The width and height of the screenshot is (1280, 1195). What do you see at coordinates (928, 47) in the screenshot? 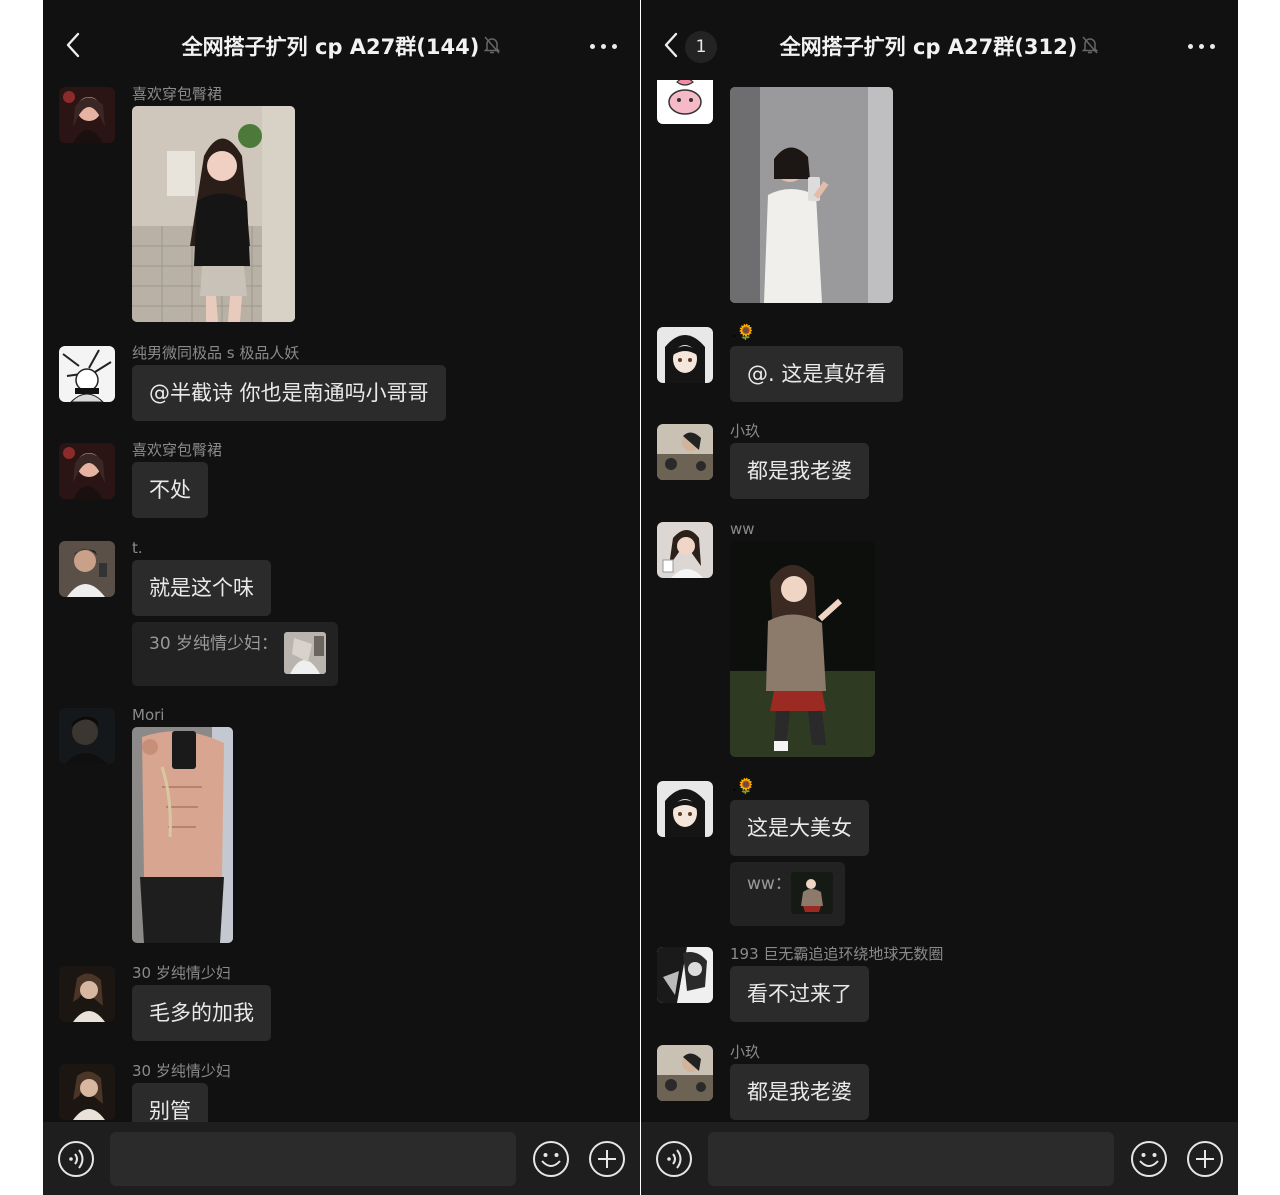
I see `chat-title: 全网搭子扩列 cp A27群(312)` at bounding box center [928, 47].